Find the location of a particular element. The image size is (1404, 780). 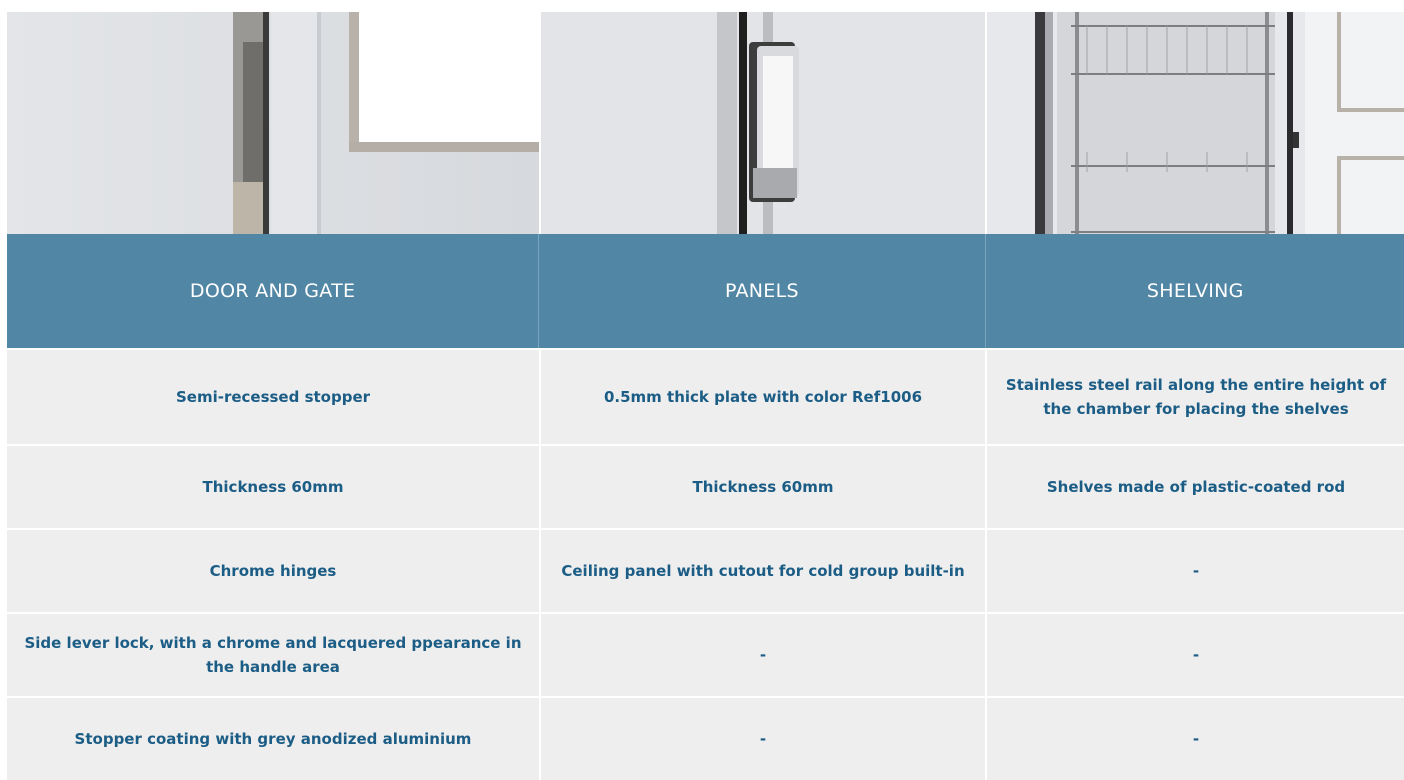

table-cell: Shelves made of plastic-coated rod is located at coordinates (1194, 487).